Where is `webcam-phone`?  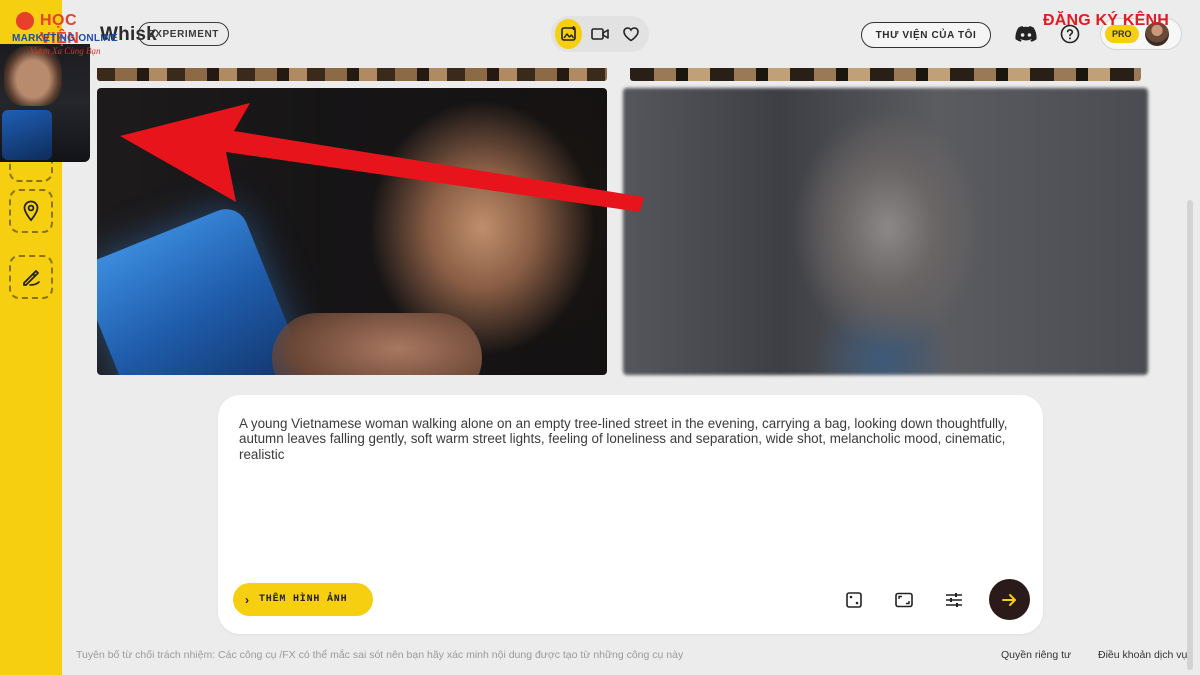
webcam-phone is located at coordinates (27, 135).